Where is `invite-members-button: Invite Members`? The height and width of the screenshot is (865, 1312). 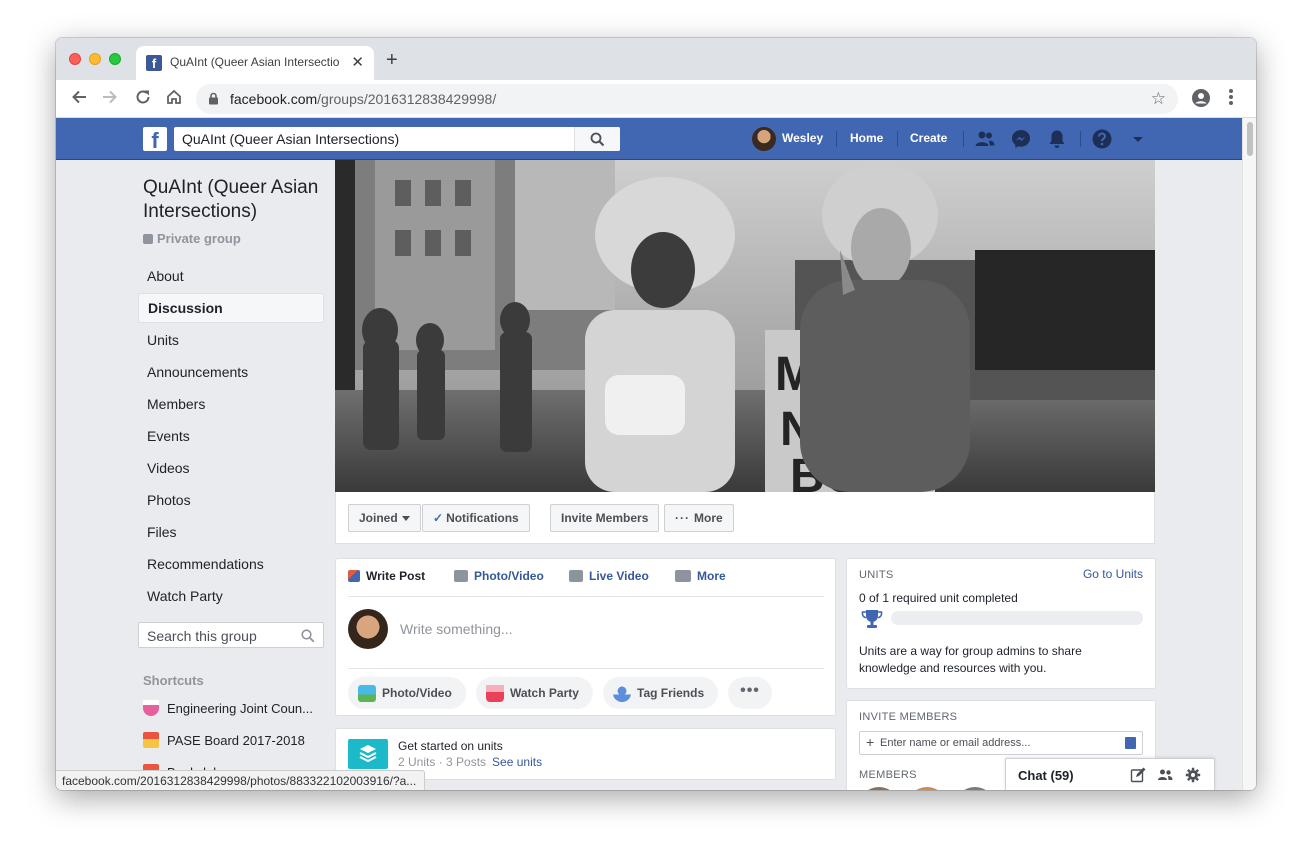 invite-members-button: Invite Members is located at coordinates (605, 518).